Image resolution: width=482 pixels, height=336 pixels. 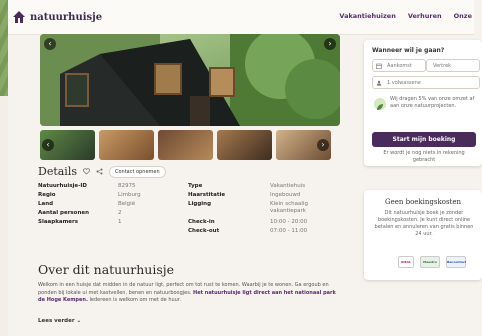 What do you see at coordinates (289, 207) in the screenshot?
I see `detail-value: Klein schaalig vakantiepark` at bounding box center [289, 207].